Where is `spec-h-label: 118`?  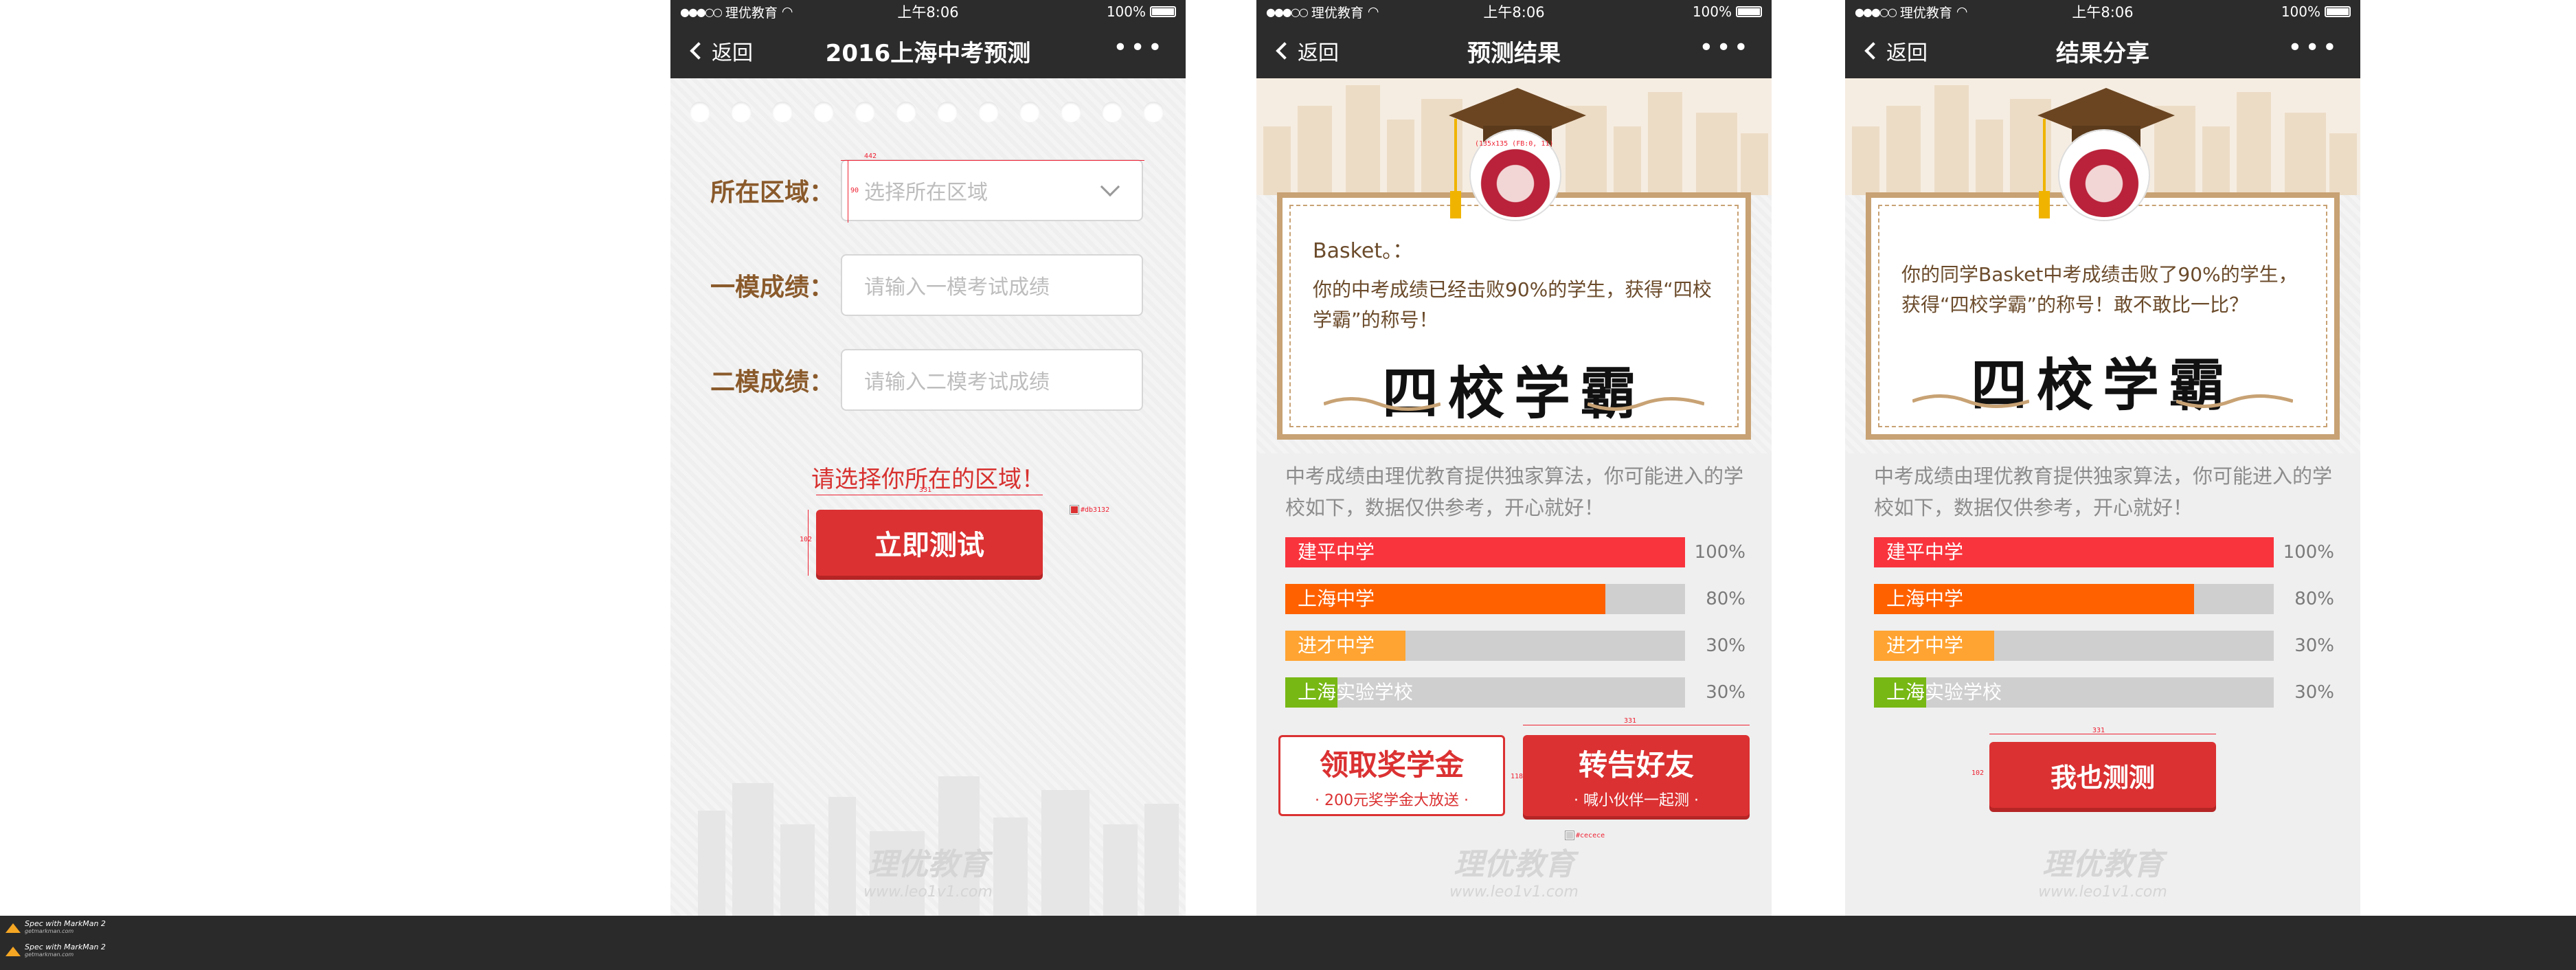 spec-h-label: 118 is located at coordinates (1517, 776).